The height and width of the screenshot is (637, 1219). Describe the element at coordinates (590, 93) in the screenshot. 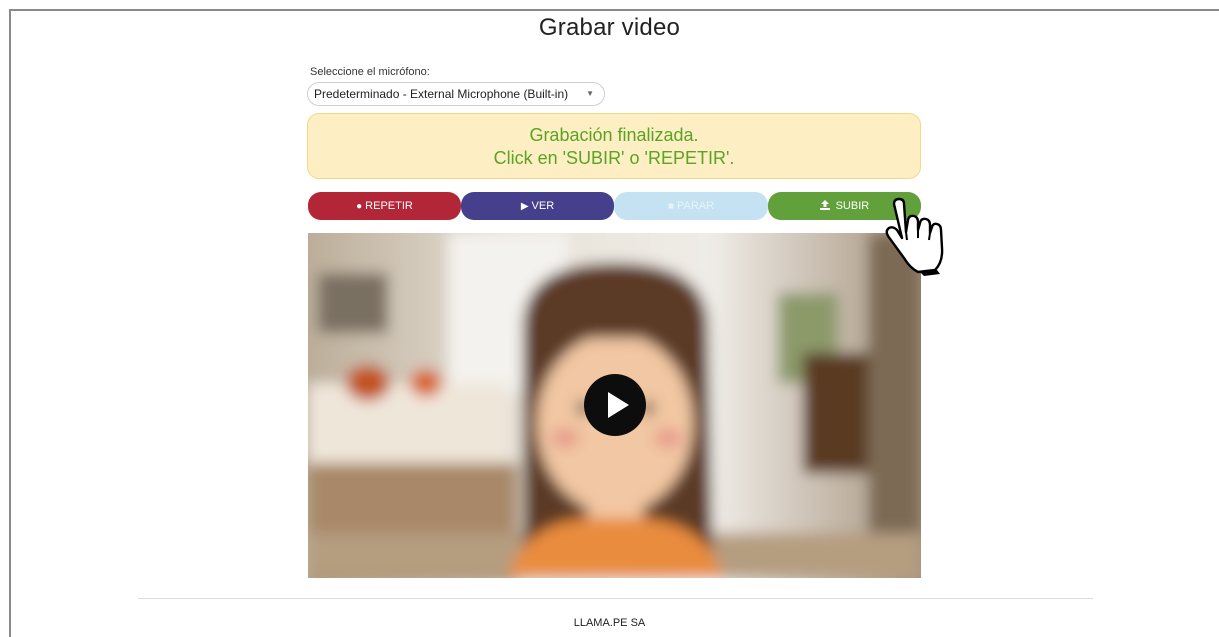

I see `chevron-down-icon: ▼` at that location.